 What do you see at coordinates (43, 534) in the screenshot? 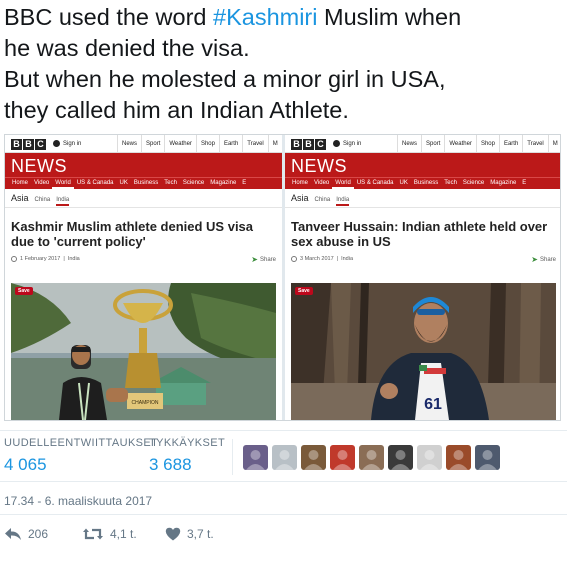
I see `reply-button: 206` at bounding box center [43, 534].